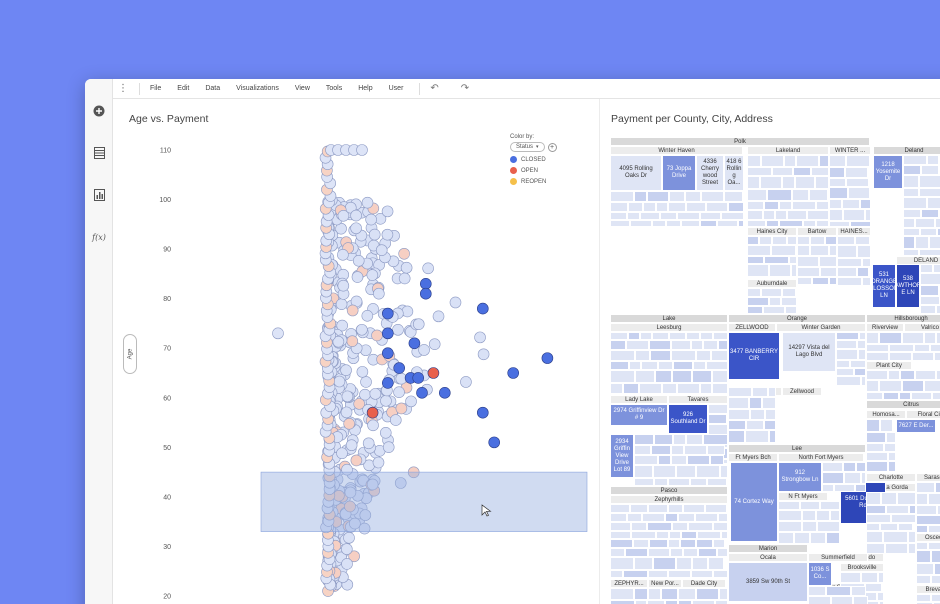 The image size is (940, 604). What do you see at coordinates (99, 195) in the screenshot?
I see `bar-chart-icon` at bounding box center [99, 195].